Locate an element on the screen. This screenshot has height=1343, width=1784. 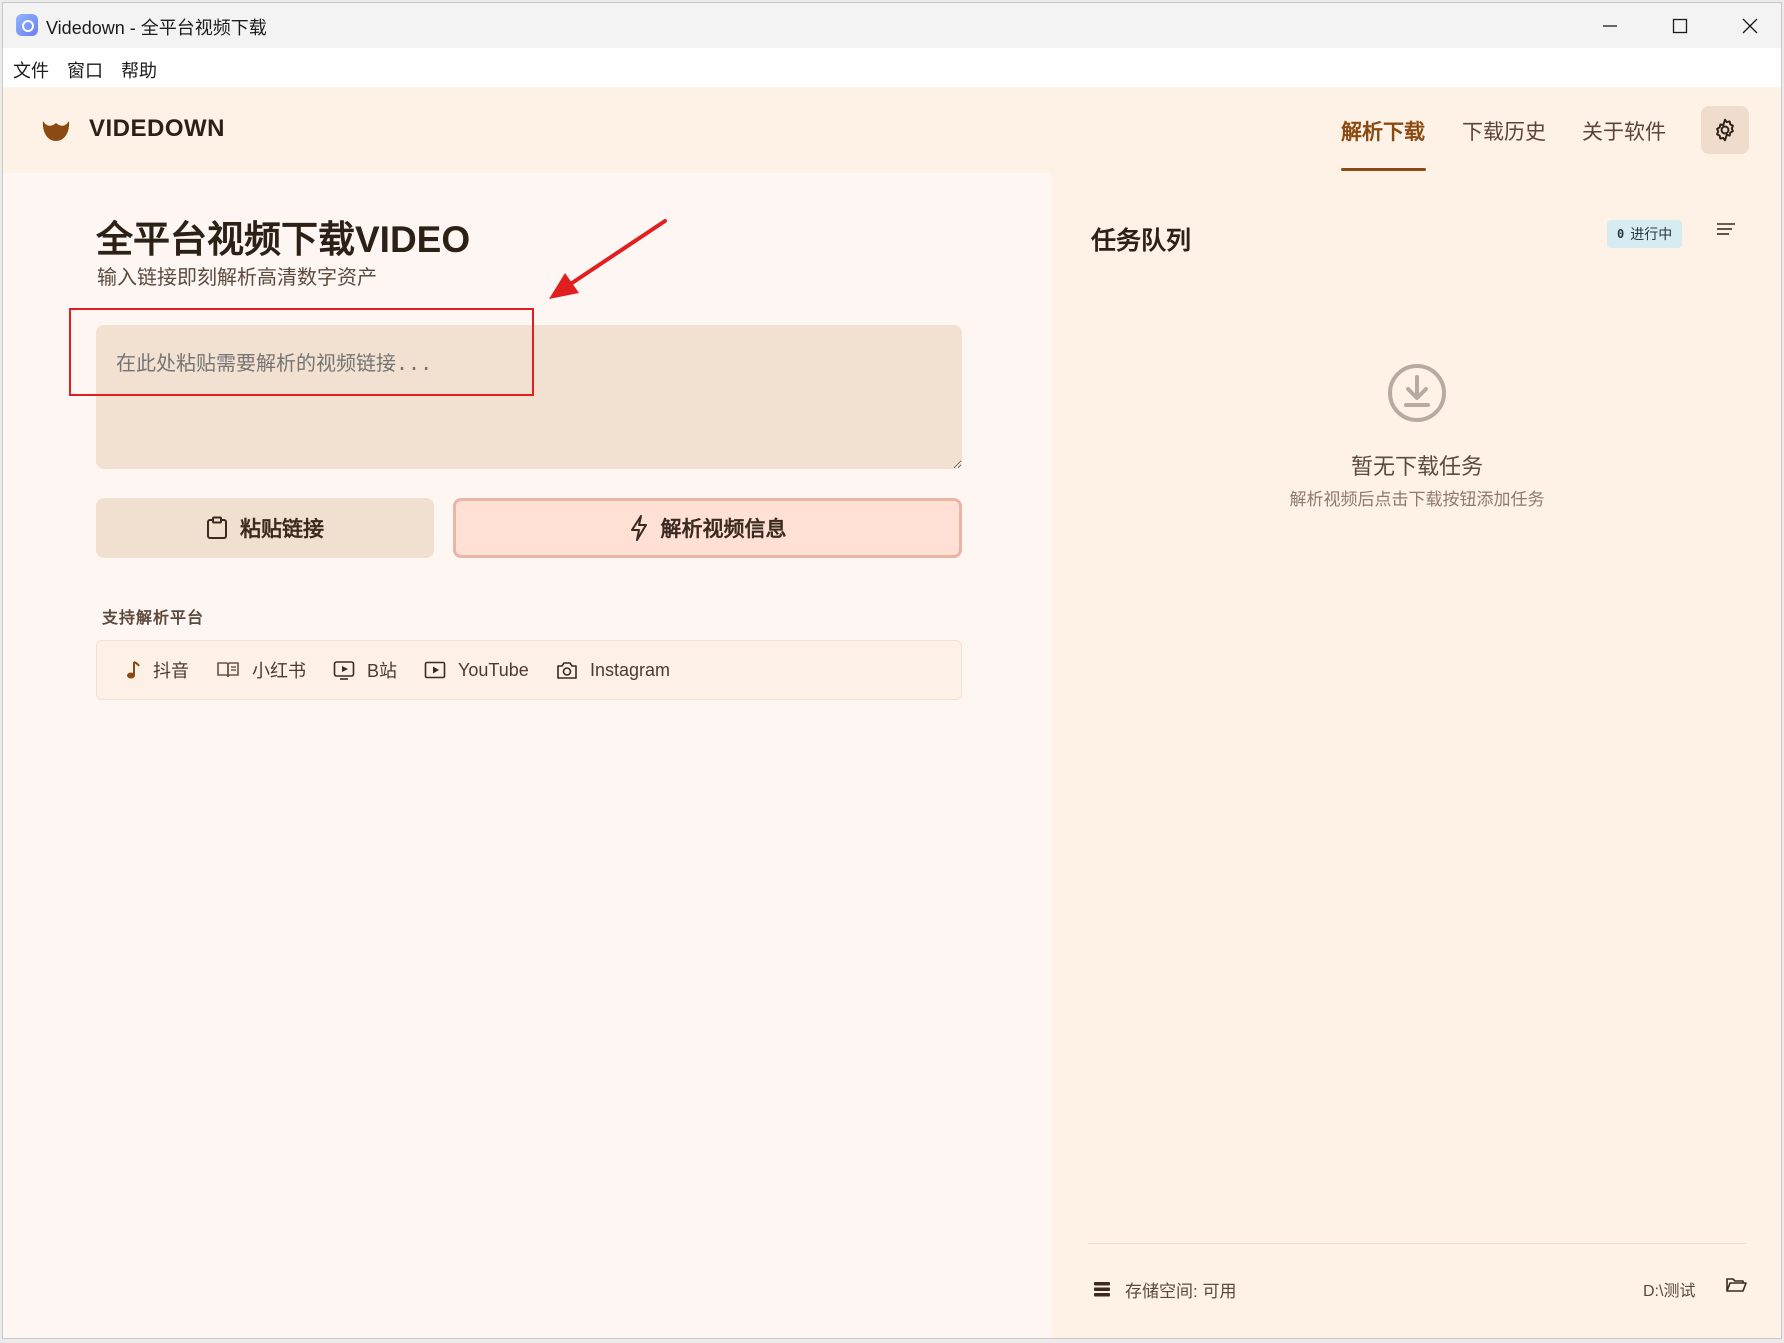
active-tab-indicator is located at coordinates (1383, 169).